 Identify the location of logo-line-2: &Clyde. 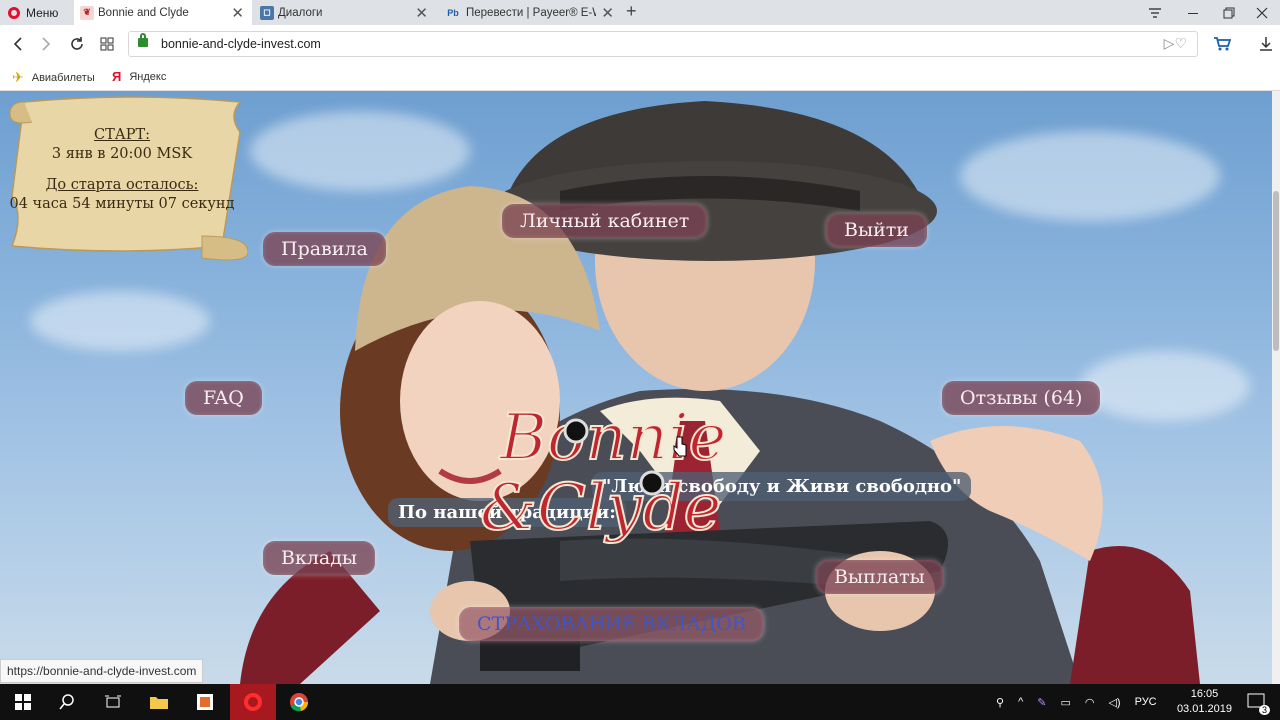
(600, 508).